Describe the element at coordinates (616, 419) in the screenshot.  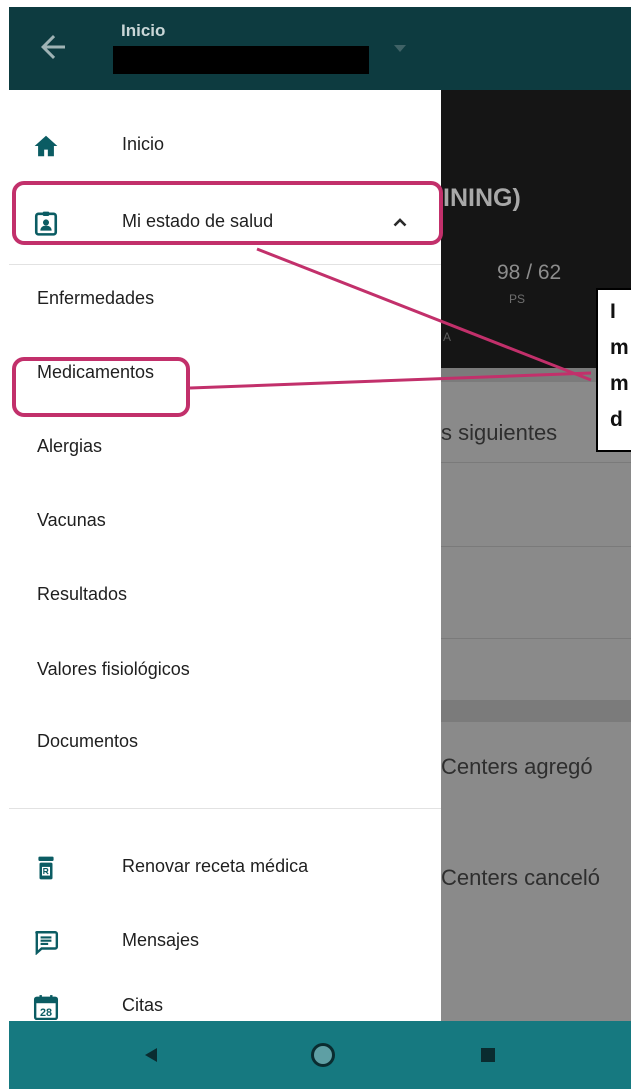
I see `callout-text-line: d` at that location.